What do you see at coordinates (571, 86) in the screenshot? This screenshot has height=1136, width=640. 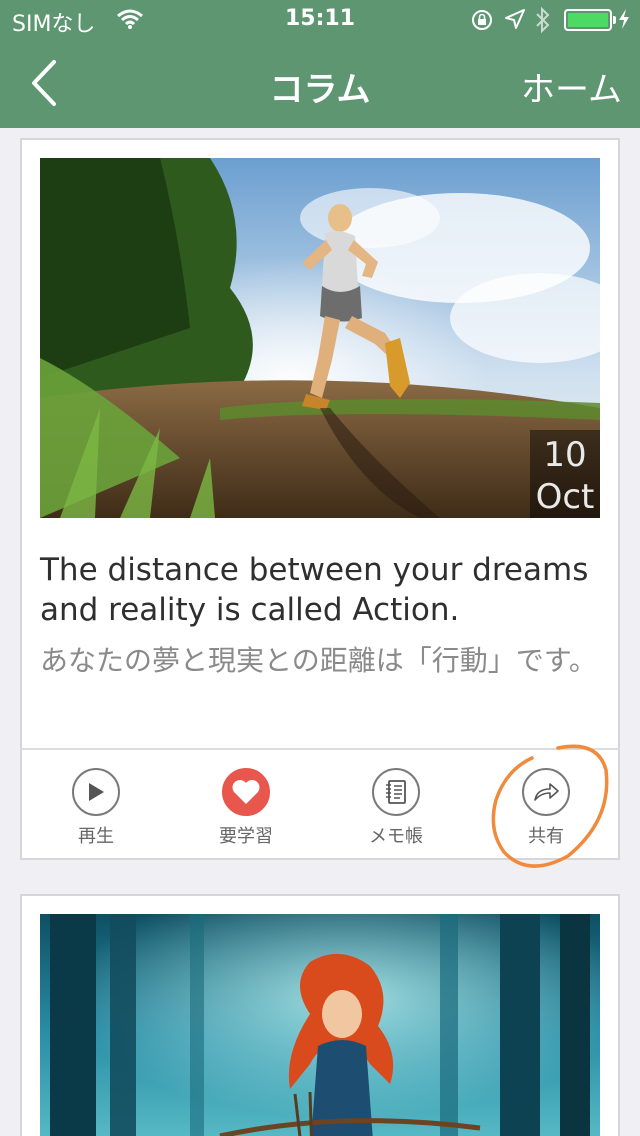 I see `home-button: ホーム` at bounding box center [571, 86].